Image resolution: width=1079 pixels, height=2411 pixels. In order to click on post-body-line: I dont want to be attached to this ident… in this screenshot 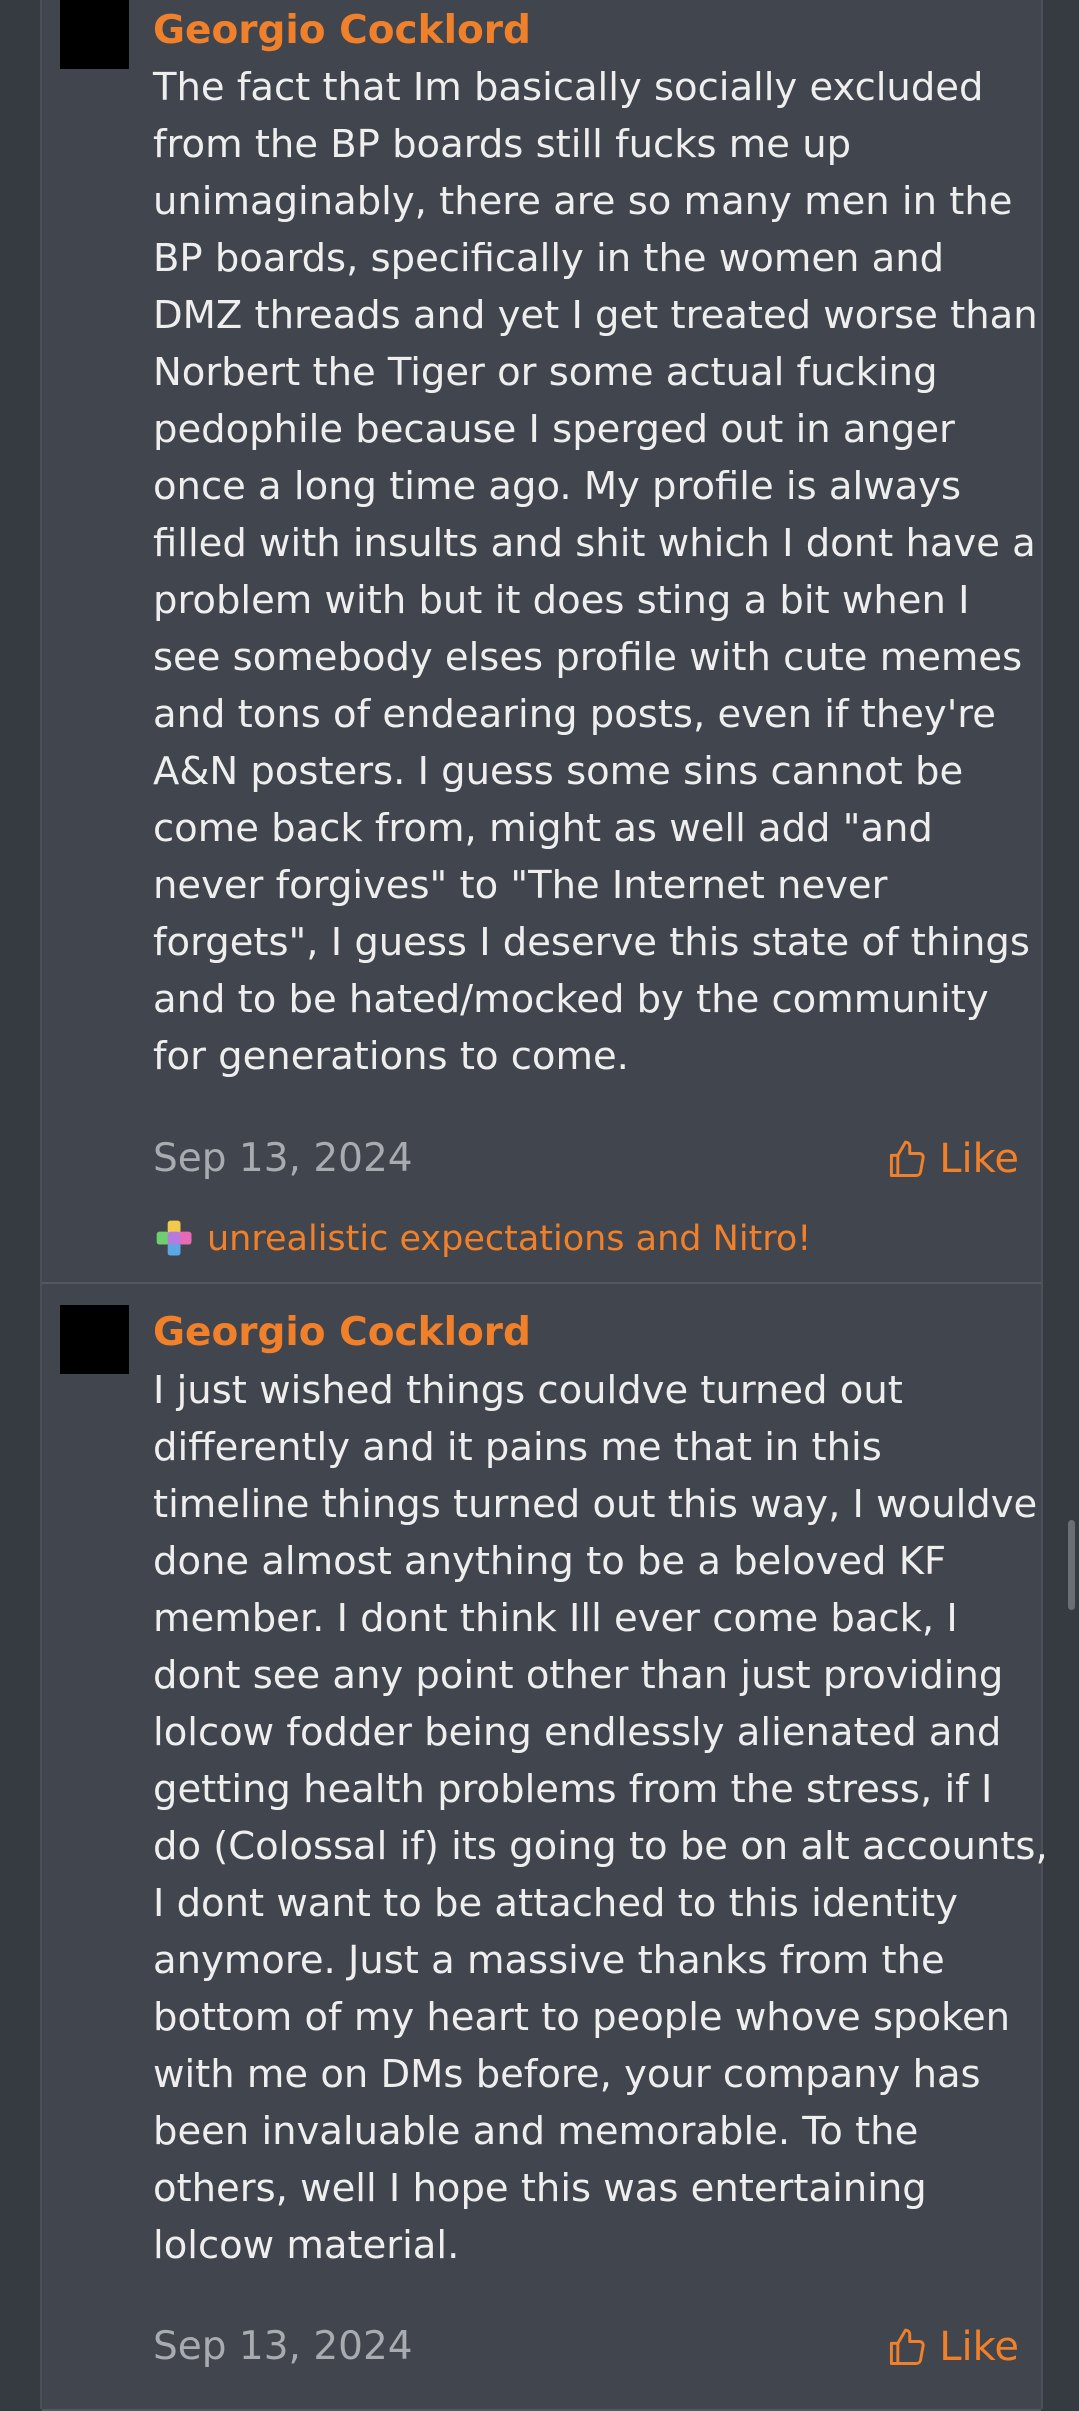, I will do `click(555, 1903)`.